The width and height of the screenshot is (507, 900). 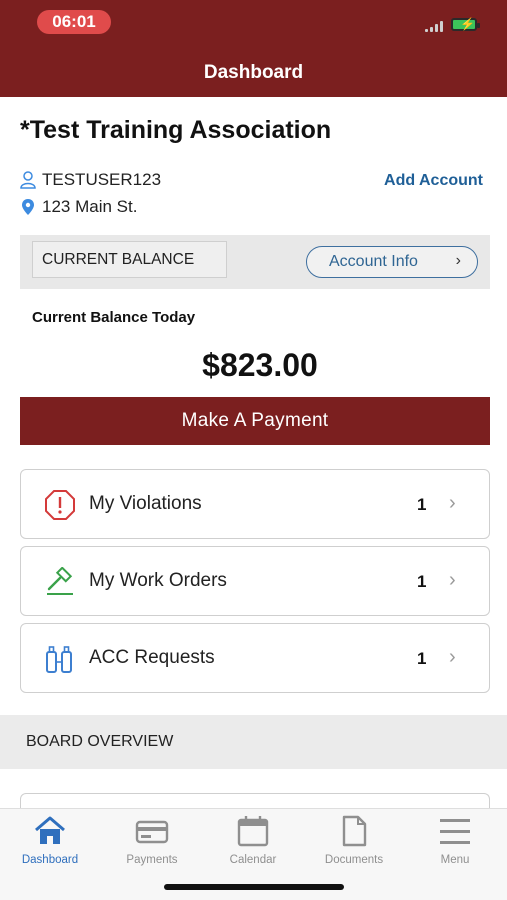 I want to click on tab-dashboard: Dashboard, so click(x=50, y=840).